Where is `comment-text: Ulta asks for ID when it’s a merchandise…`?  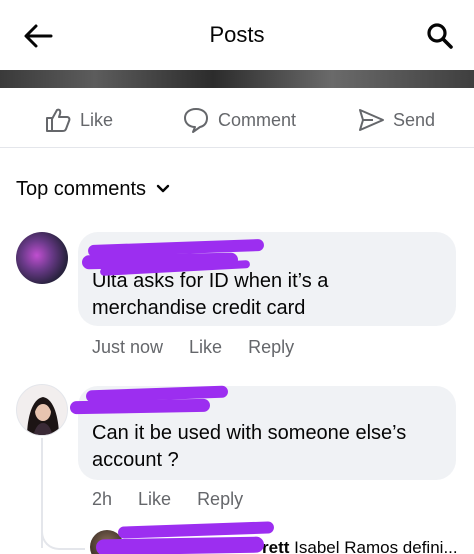 comment-text: Ulta asks for ID when it’s a merchandise… is located at coordinates (210, 295).